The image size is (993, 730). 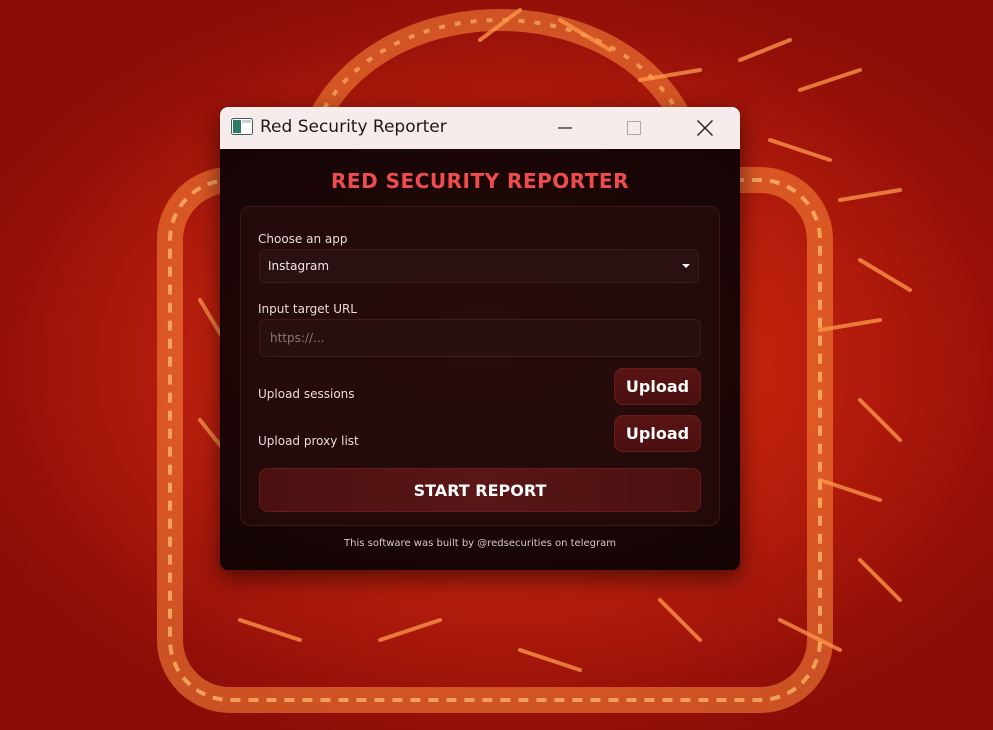 What do you see at coordinates (306, 394) in the screenshot?
I see `upload-sessions-label: Upload sessions` at bounding box center [306, 394].